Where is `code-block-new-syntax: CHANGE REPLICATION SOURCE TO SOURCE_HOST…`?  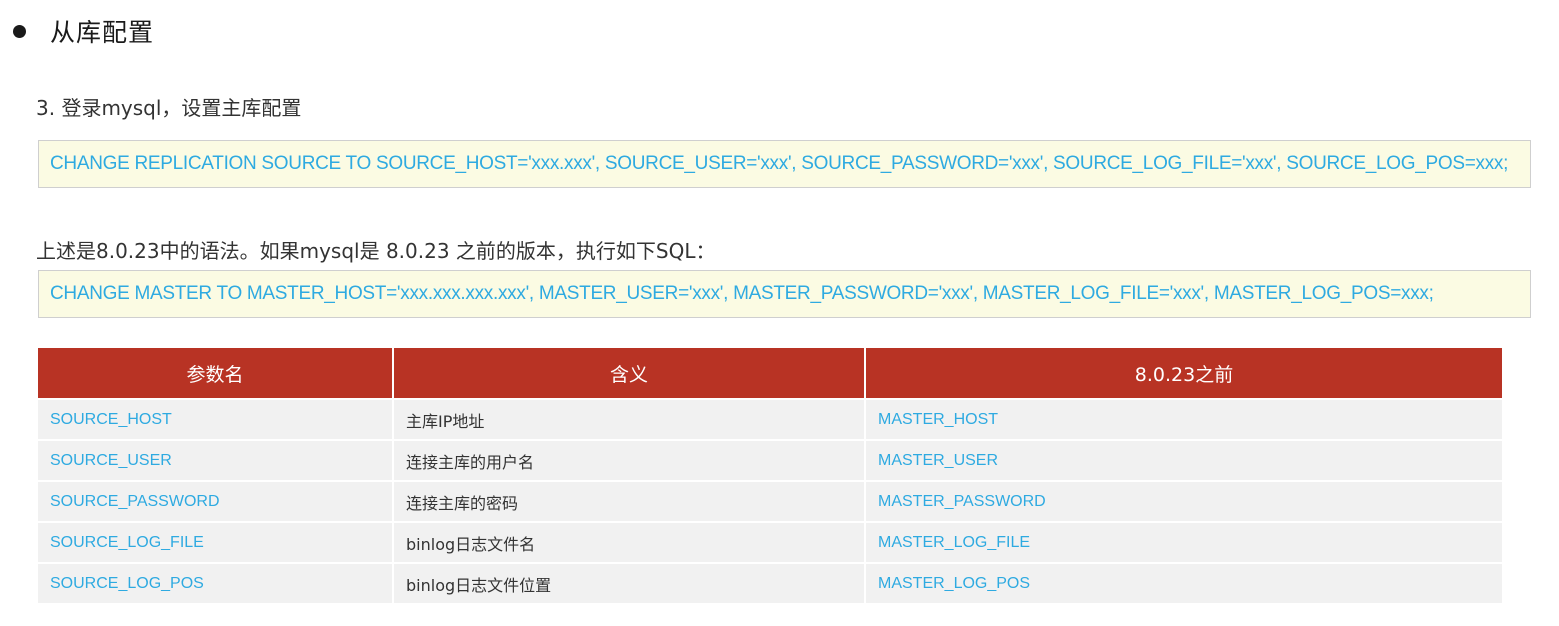
code-block-new-syntax: CHANGE REPLICATION SOURCE TO SOURCE_HOST… is located at coordinates (784, 164).